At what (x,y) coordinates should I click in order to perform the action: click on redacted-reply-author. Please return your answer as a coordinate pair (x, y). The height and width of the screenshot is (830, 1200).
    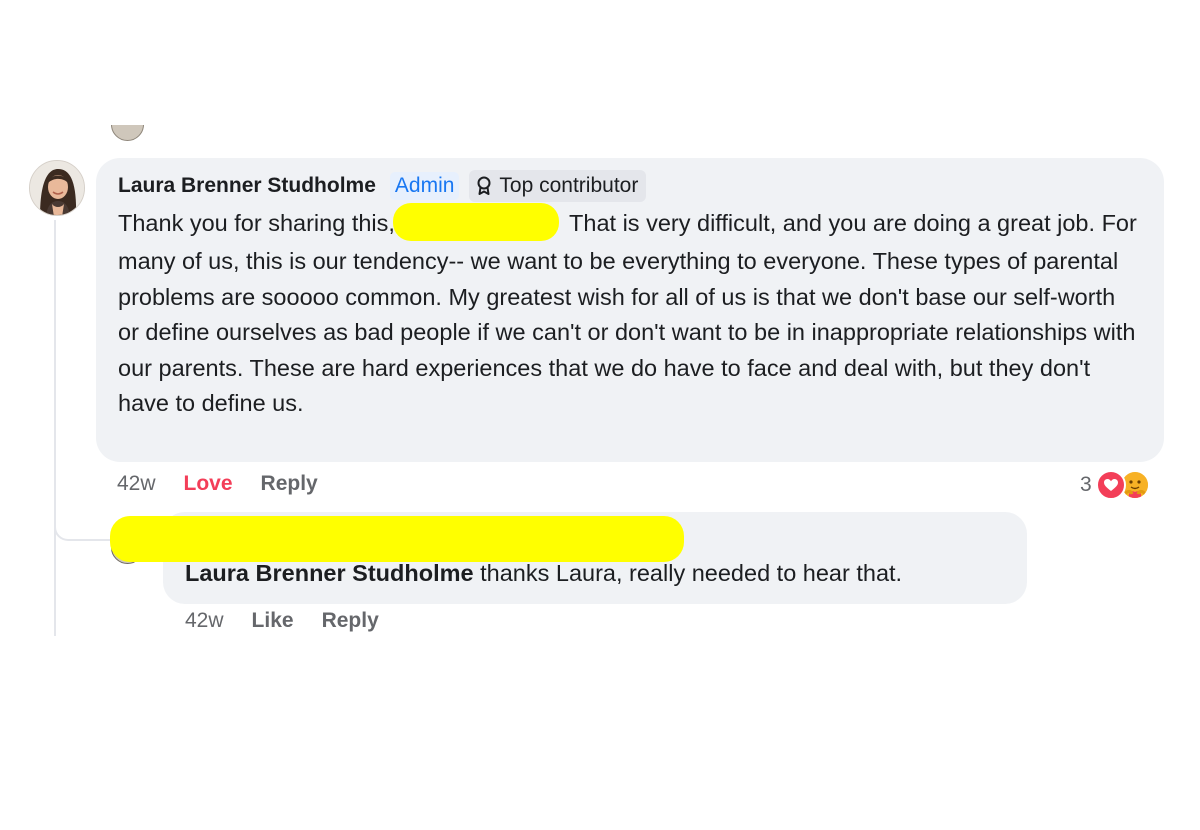
    Looking at the image, I should click on (397, 539).